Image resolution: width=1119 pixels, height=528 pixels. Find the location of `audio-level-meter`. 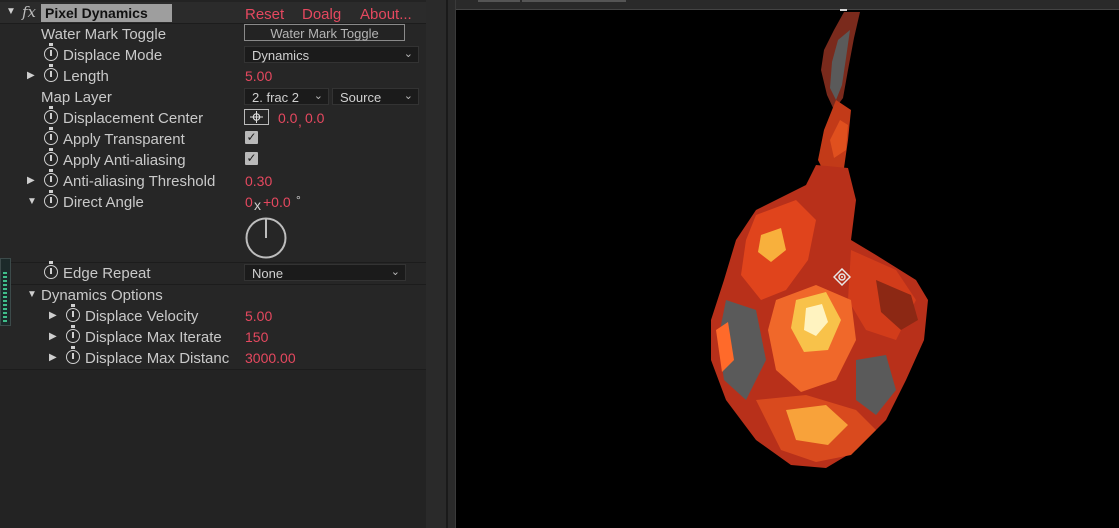

audio-level-meter is located at coordinates (5, 292).